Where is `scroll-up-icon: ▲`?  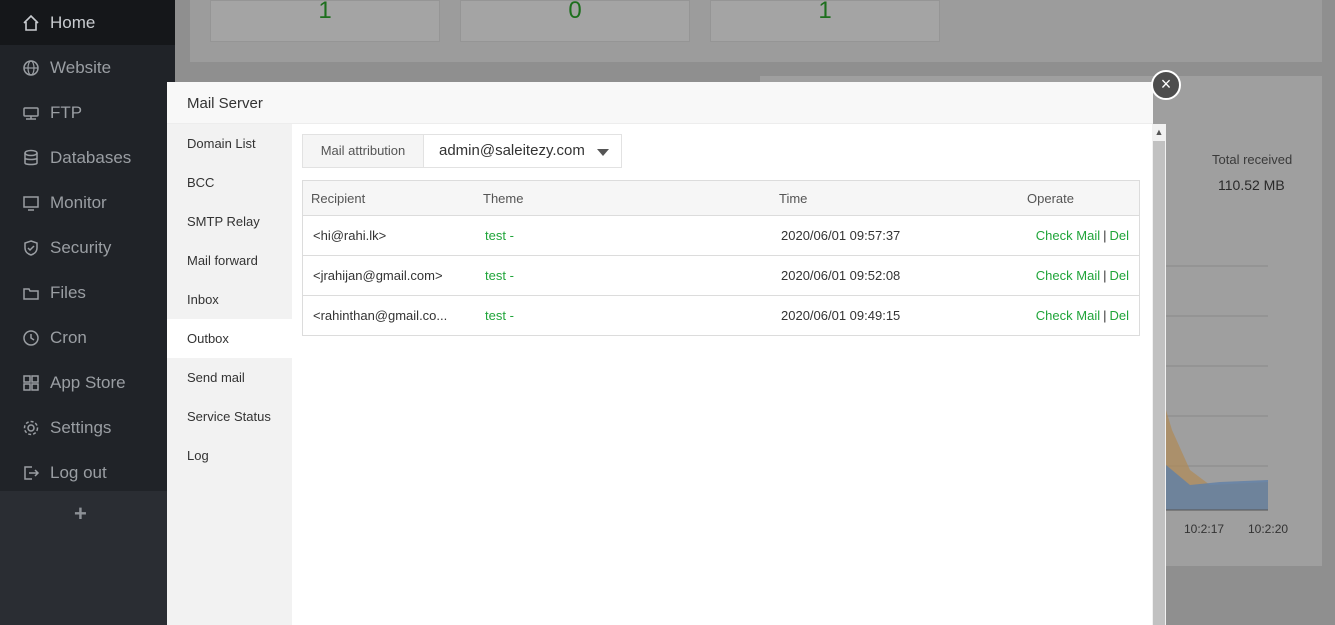 scroll-up-icon: ▲ is located at coordinates (1159, 132).